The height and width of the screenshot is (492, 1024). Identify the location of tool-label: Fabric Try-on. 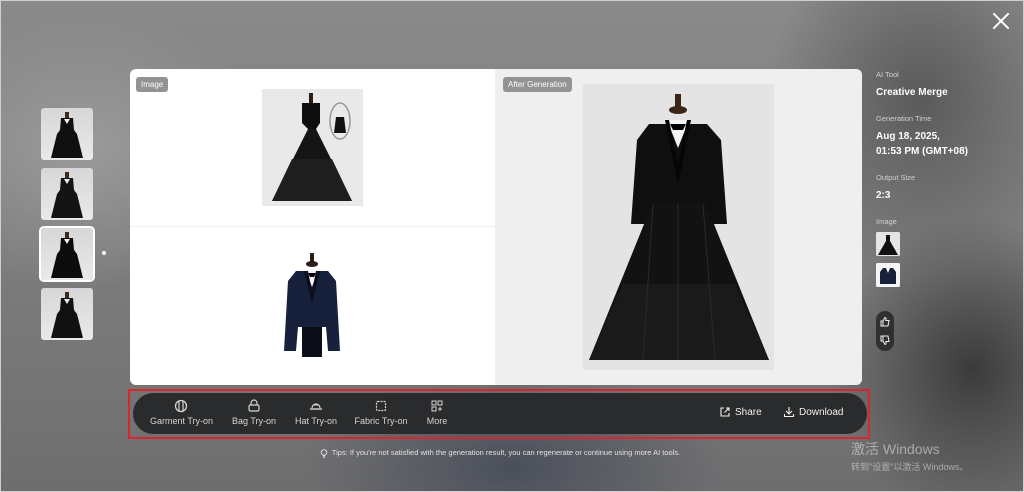
(381, 421).